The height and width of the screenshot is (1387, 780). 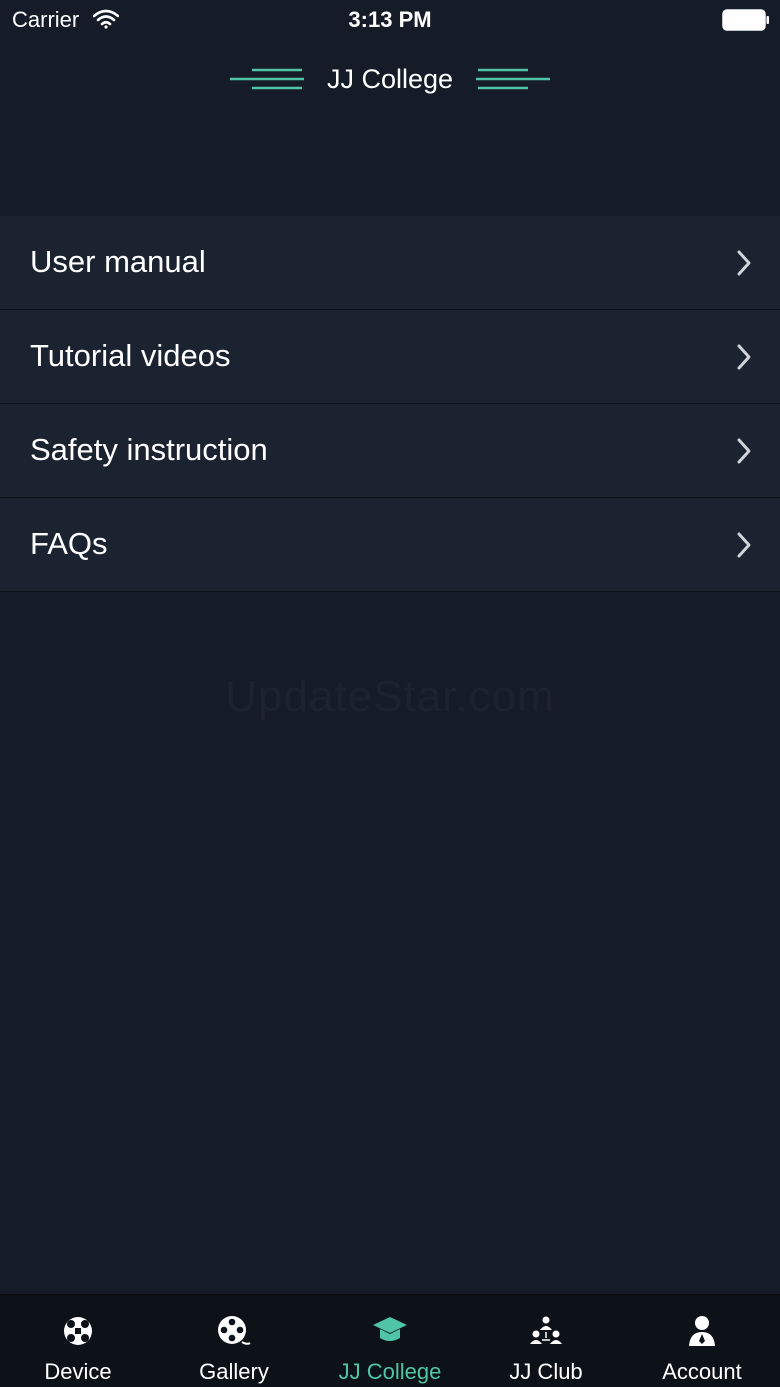 What do you see at coordinates (390, 357) in the screenshot?
I see `menu-item-tutorial-videos: Tutorial videos` at bounding box center [390, 357].